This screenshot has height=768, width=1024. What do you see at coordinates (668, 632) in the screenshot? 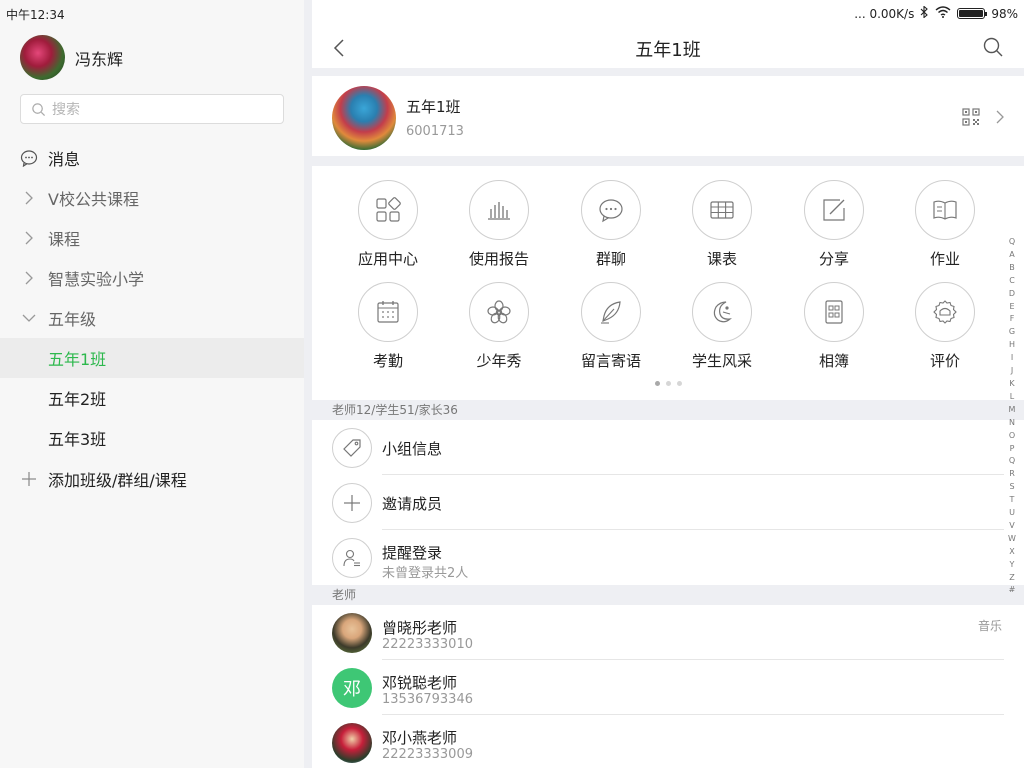
I see `teacher-row: 曾晓彤老师 22223333010 音乐` at bounding box center [668, 632].